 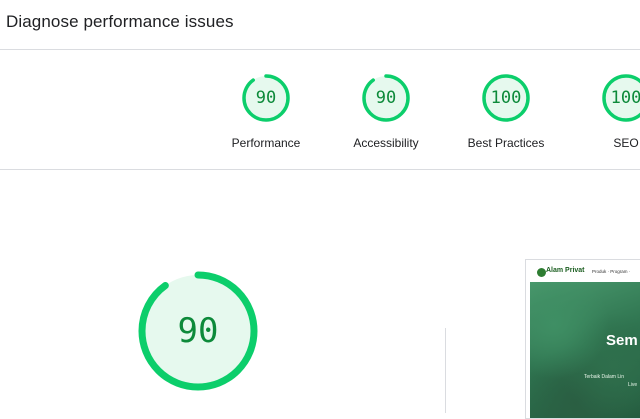 I want to click on gauge-performance: 90 Performance, so click(x=266, y=119).